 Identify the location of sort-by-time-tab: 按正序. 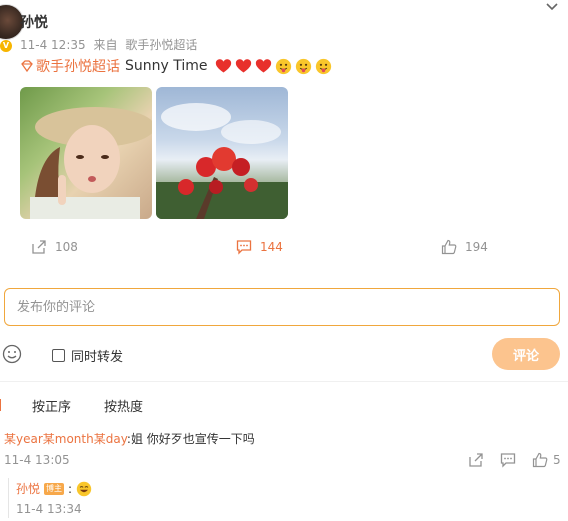
(51, 405).